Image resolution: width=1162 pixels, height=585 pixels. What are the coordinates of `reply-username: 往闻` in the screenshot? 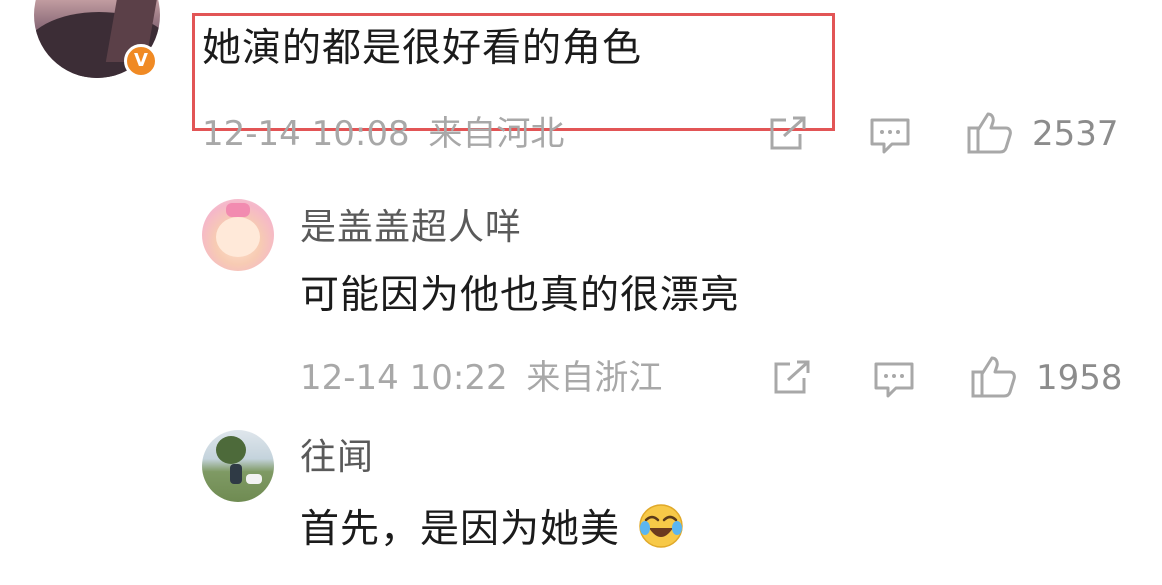 It's located at (337, 458).